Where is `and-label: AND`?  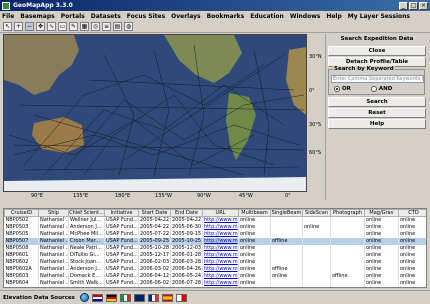
and-label: AND is located at coordinates (385, 89).